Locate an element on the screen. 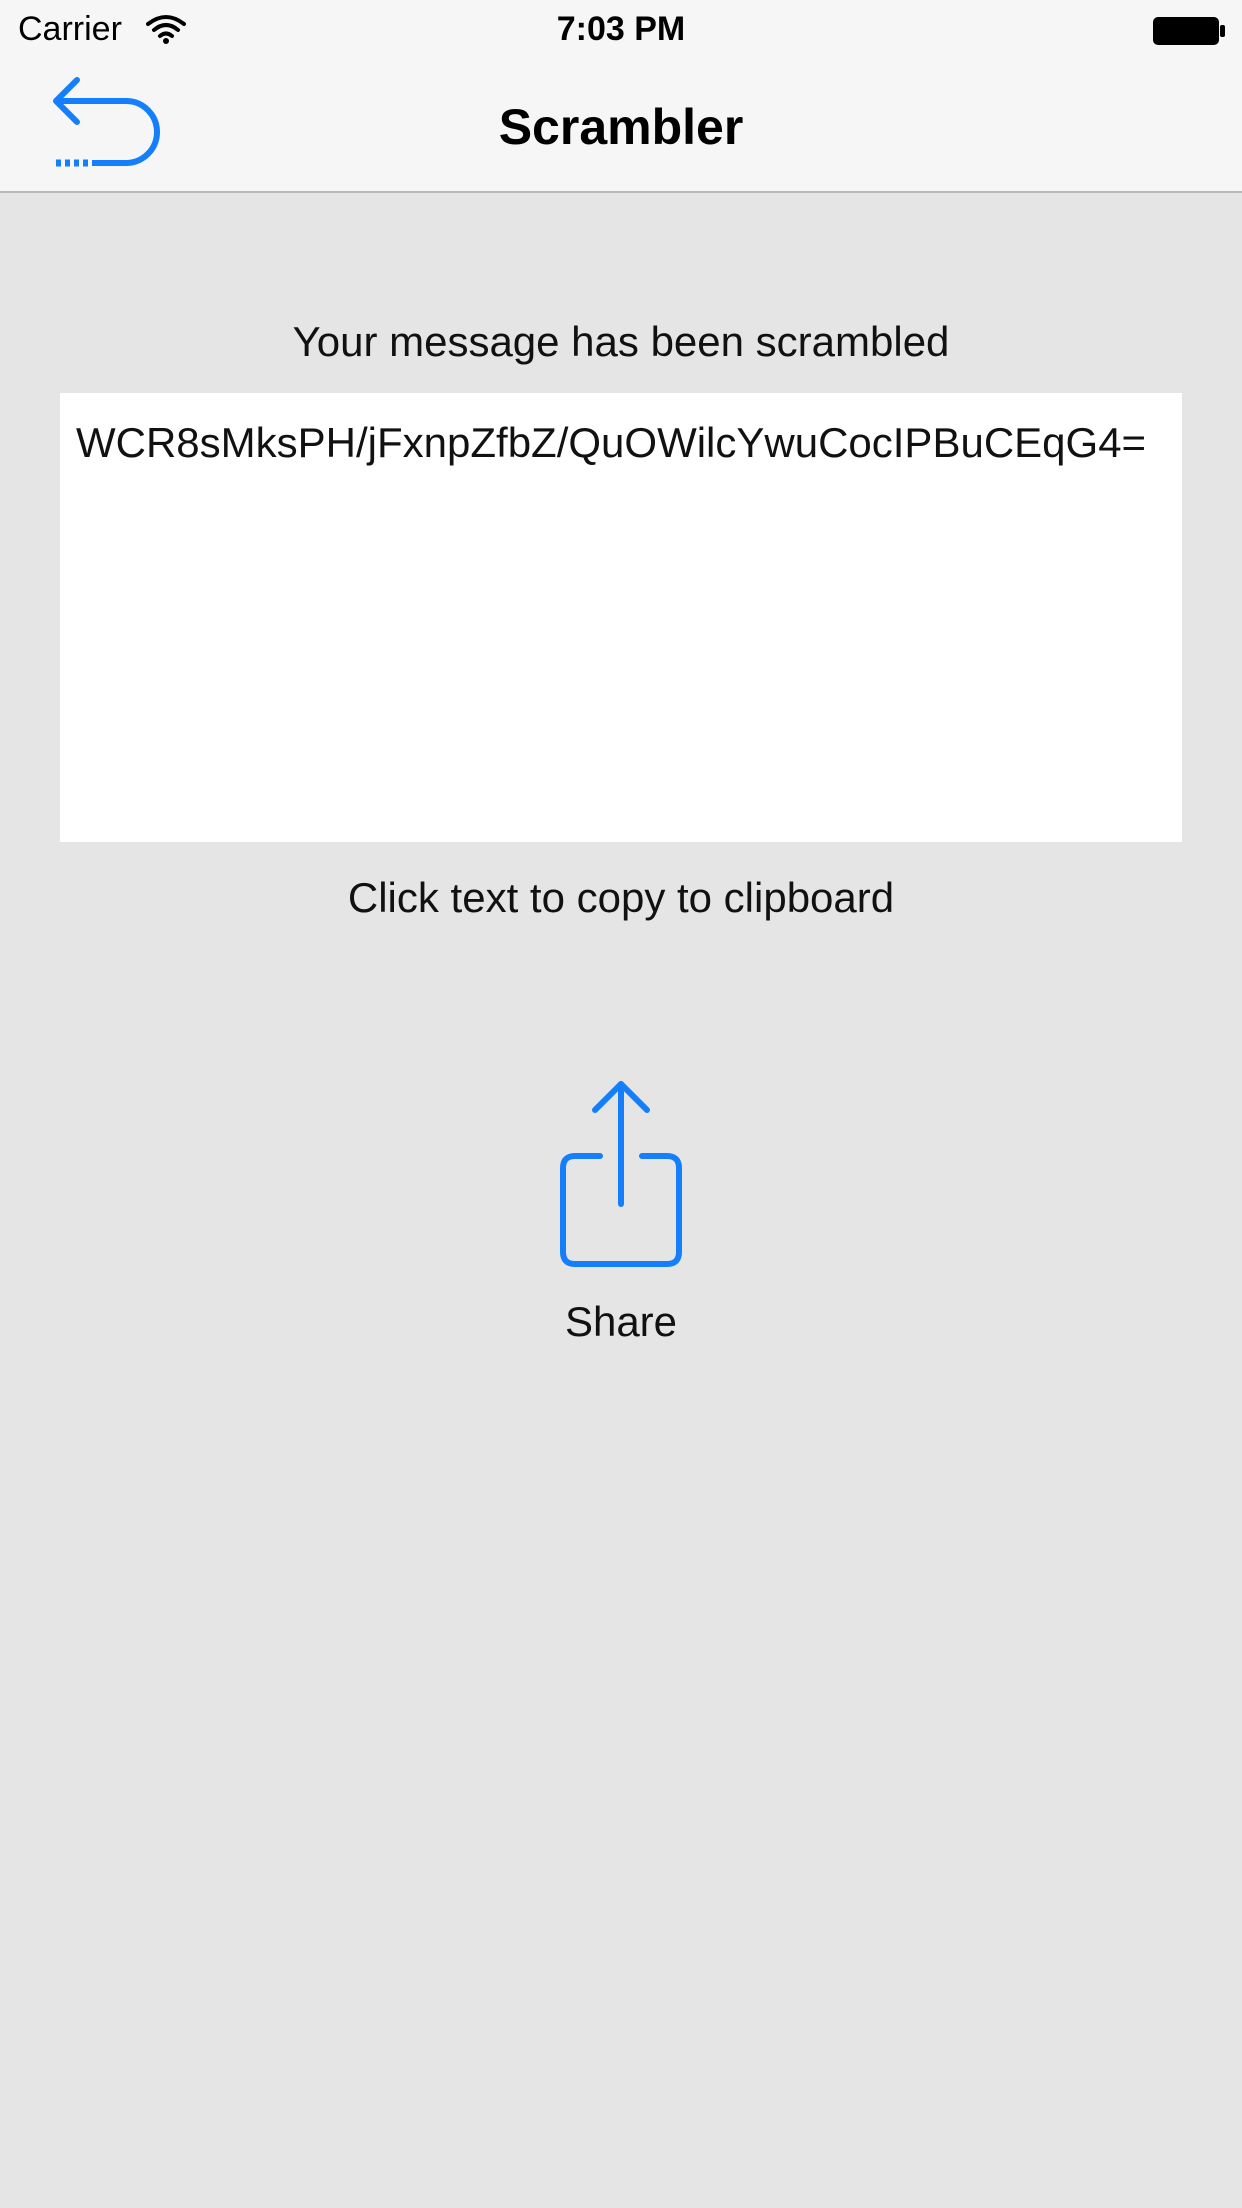  scrambled-heading: Your message has been scrambled is located at coordinates (621, 341).